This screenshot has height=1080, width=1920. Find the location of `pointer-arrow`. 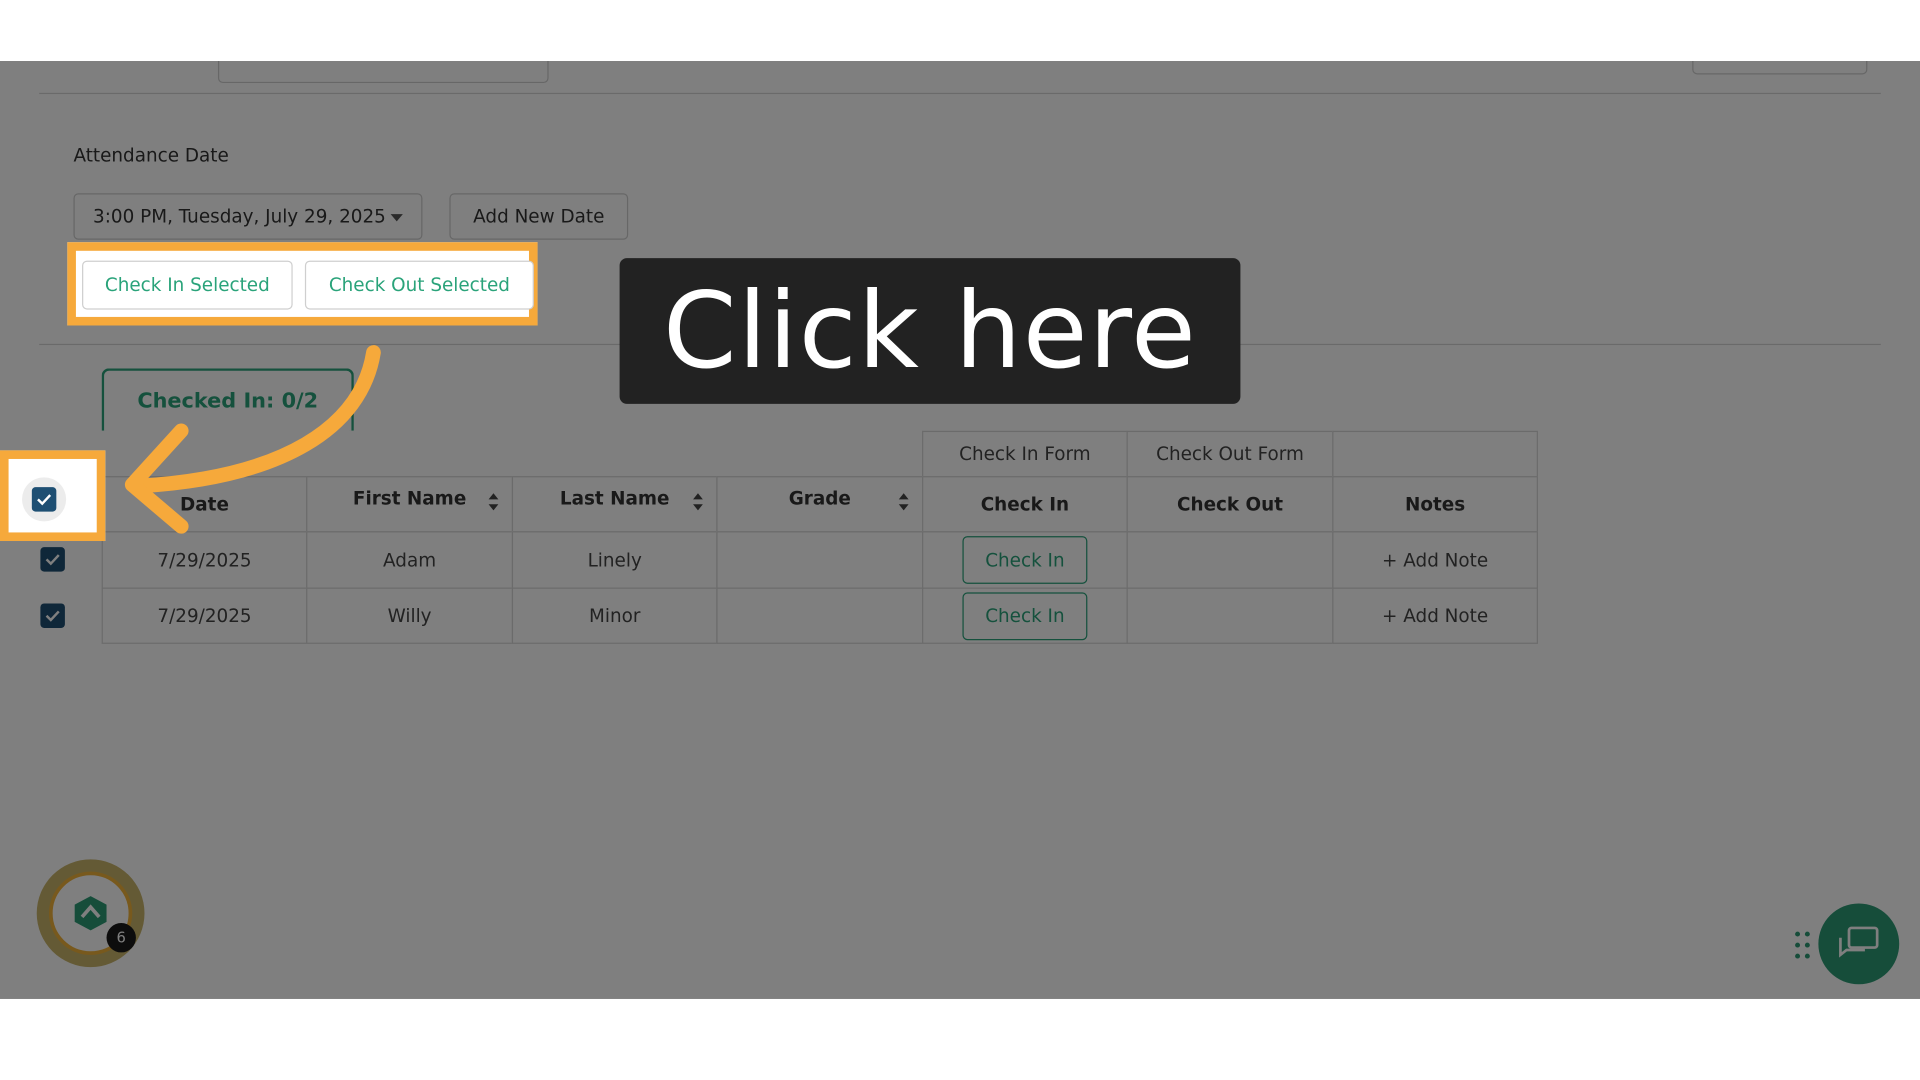

pointer-arrow is located at coordinates (252, 439).